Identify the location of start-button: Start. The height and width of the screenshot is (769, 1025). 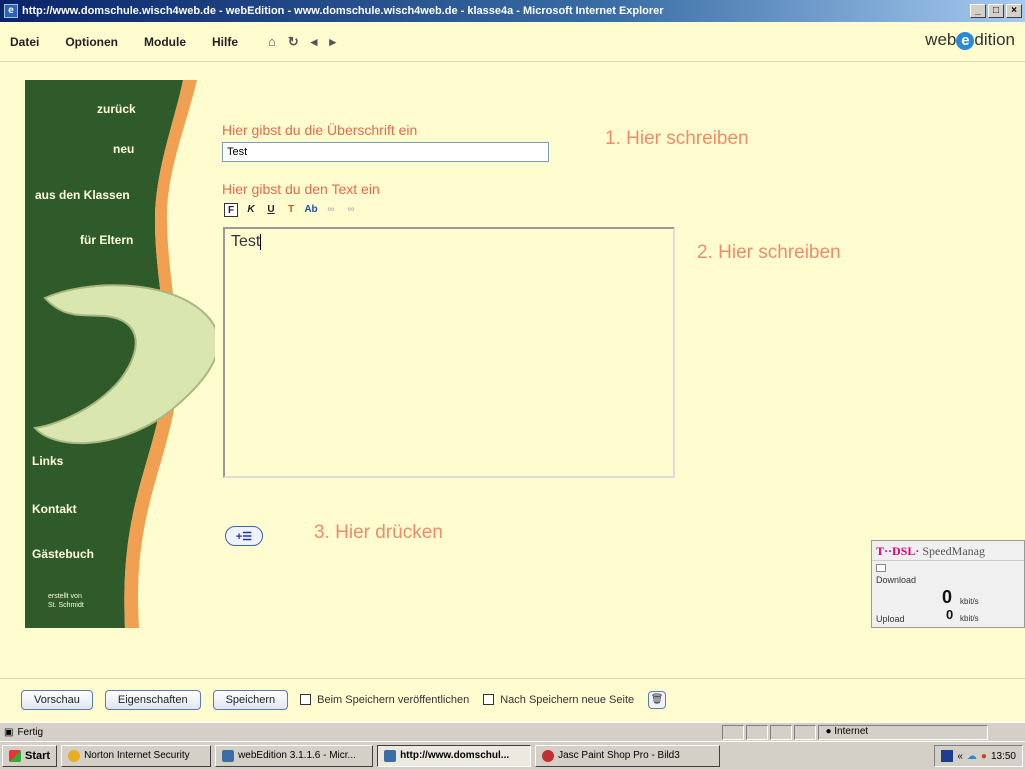
(30, 755).